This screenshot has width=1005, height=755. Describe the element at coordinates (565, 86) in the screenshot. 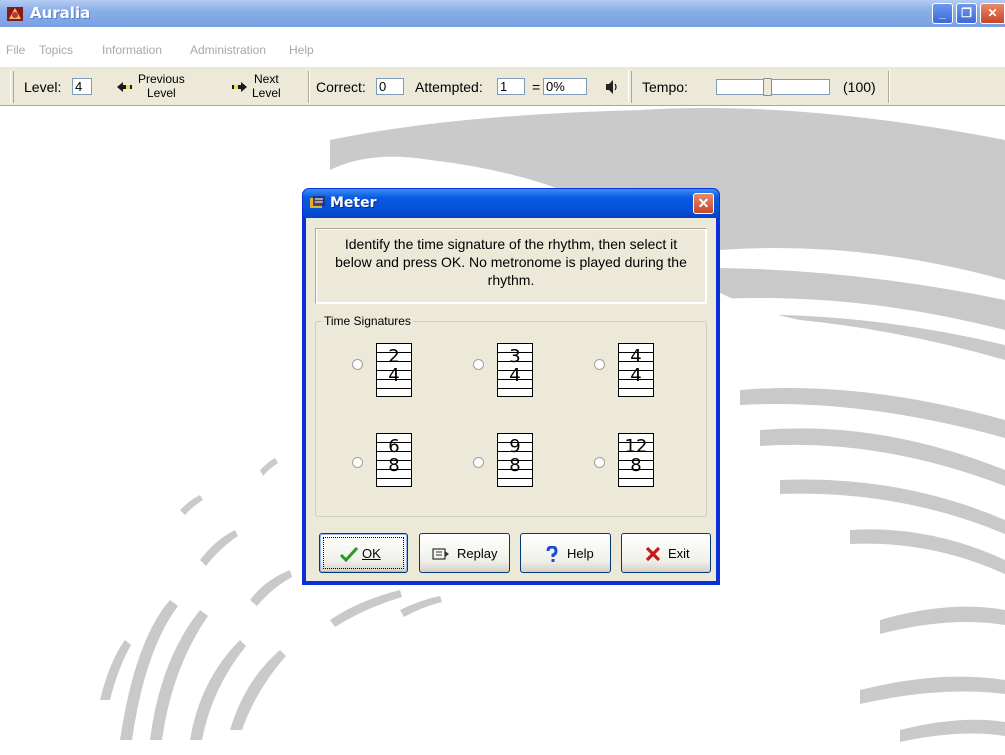

I see `percent-field: 0%` at that location.